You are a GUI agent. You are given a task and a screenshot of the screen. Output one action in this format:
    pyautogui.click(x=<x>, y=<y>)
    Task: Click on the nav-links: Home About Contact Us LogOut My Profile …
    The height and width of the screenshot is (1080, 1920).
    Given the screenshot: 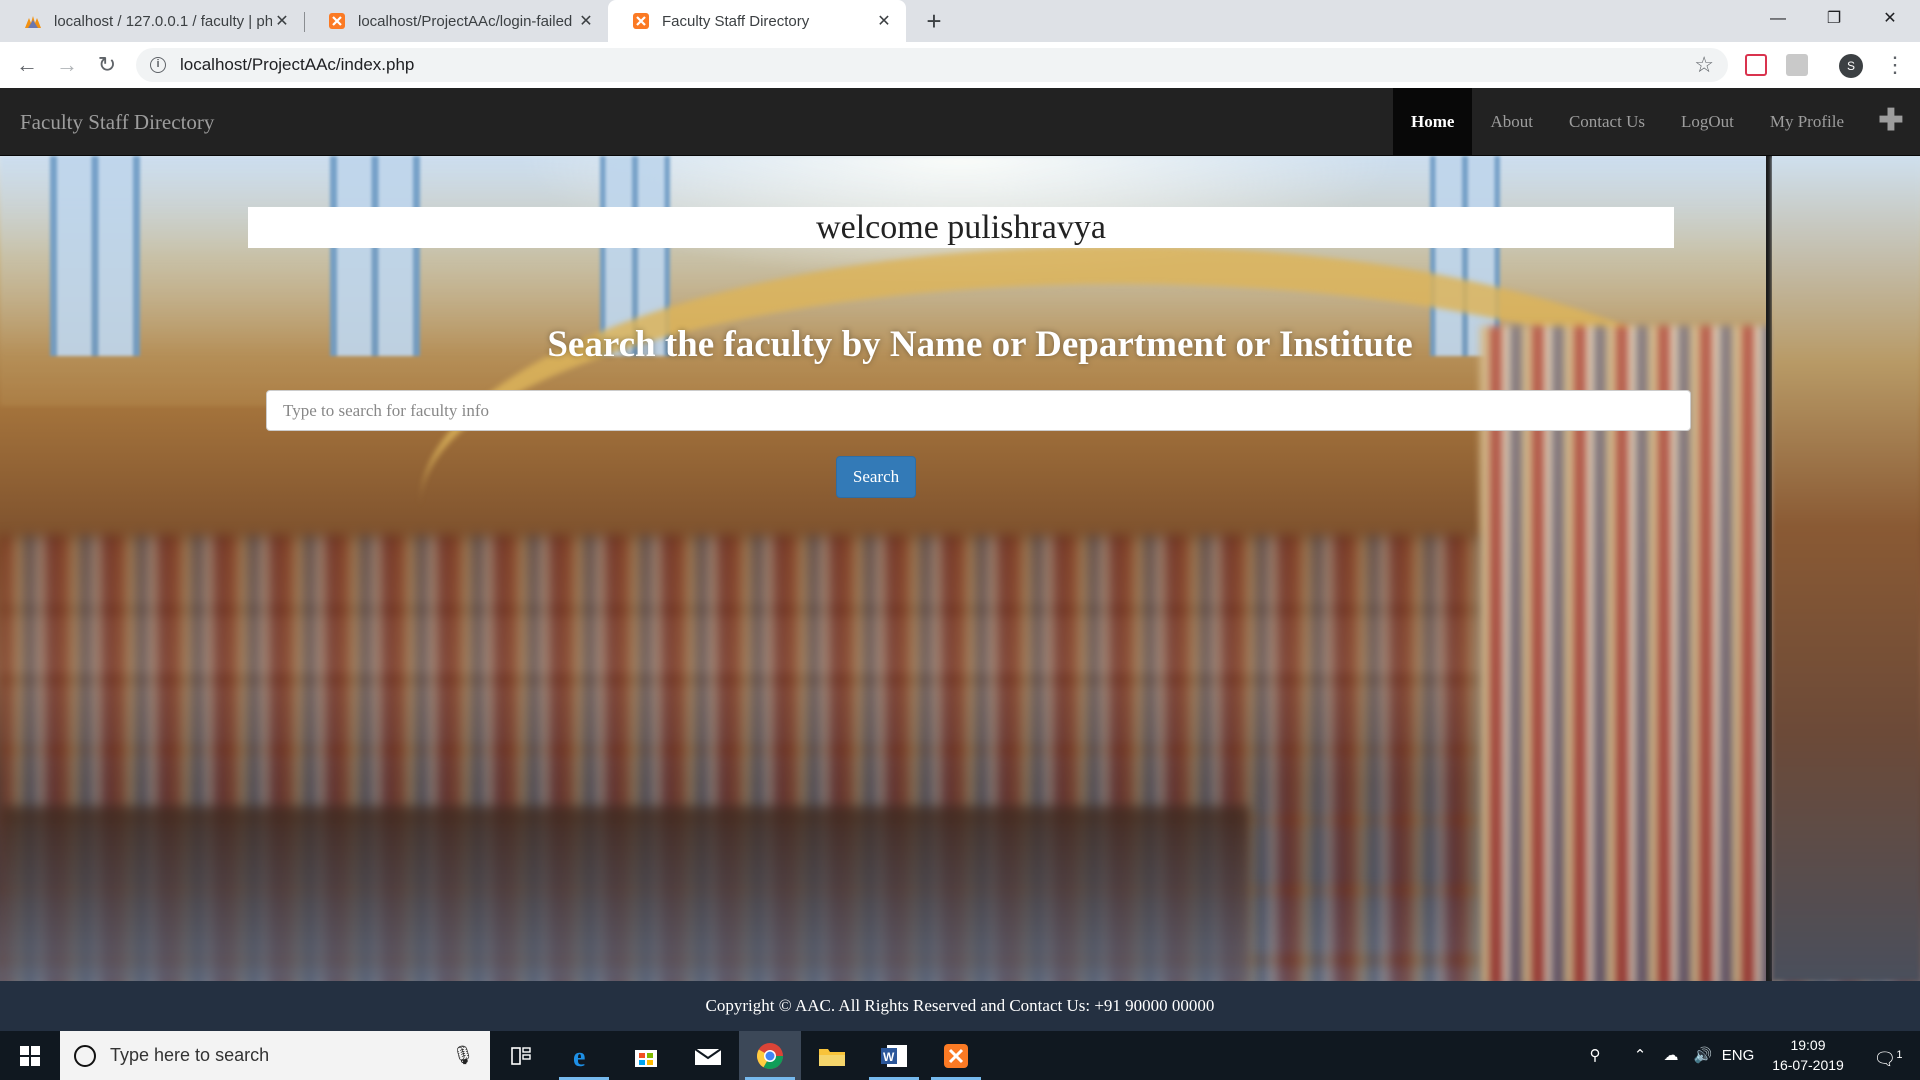 What is the action you would take?
    pyautogui.click(x=1656, y=122)
    